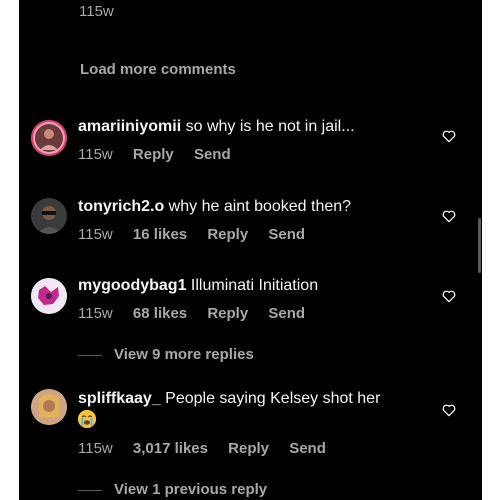  I want to click on comment-text: Illuminati Initiation, so click(252, 285).